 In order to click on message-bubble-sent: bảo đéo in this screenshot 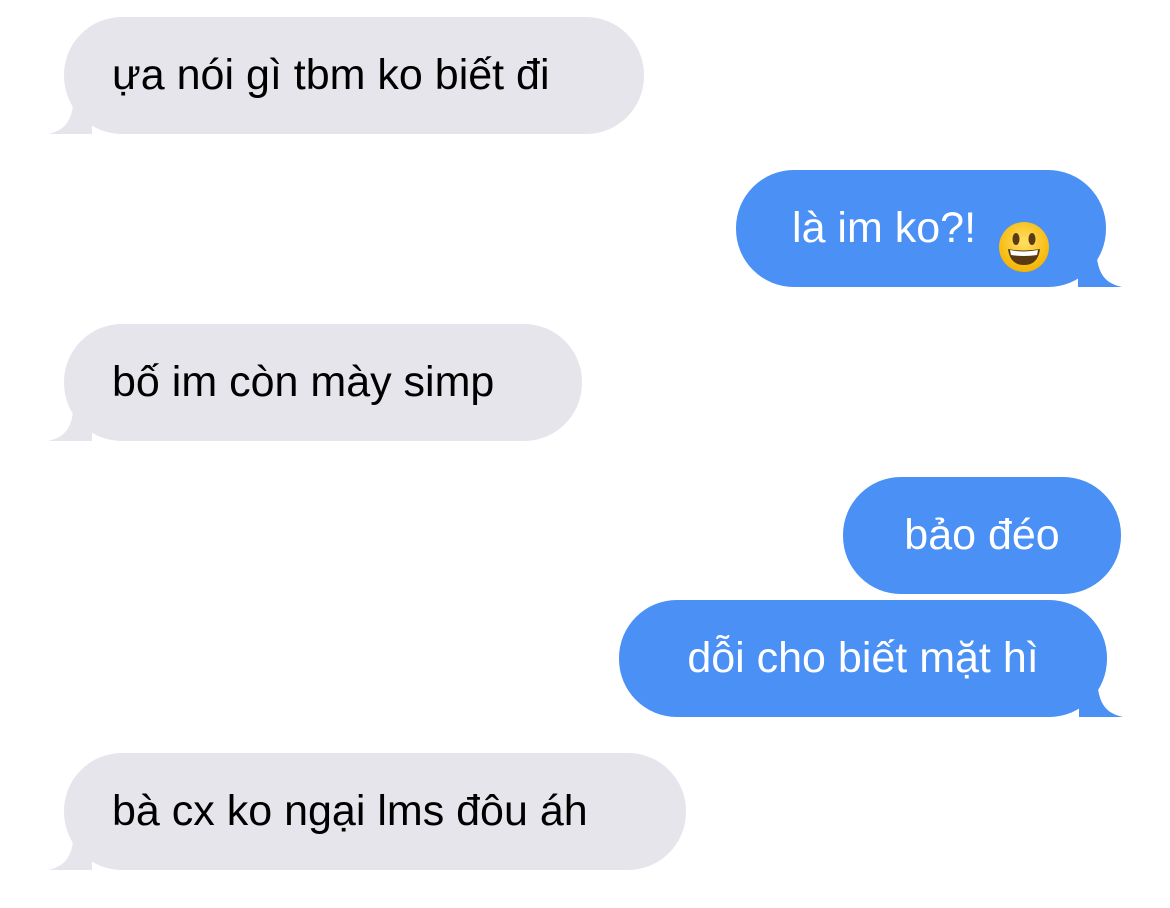, I will do `click(982, 535)`.